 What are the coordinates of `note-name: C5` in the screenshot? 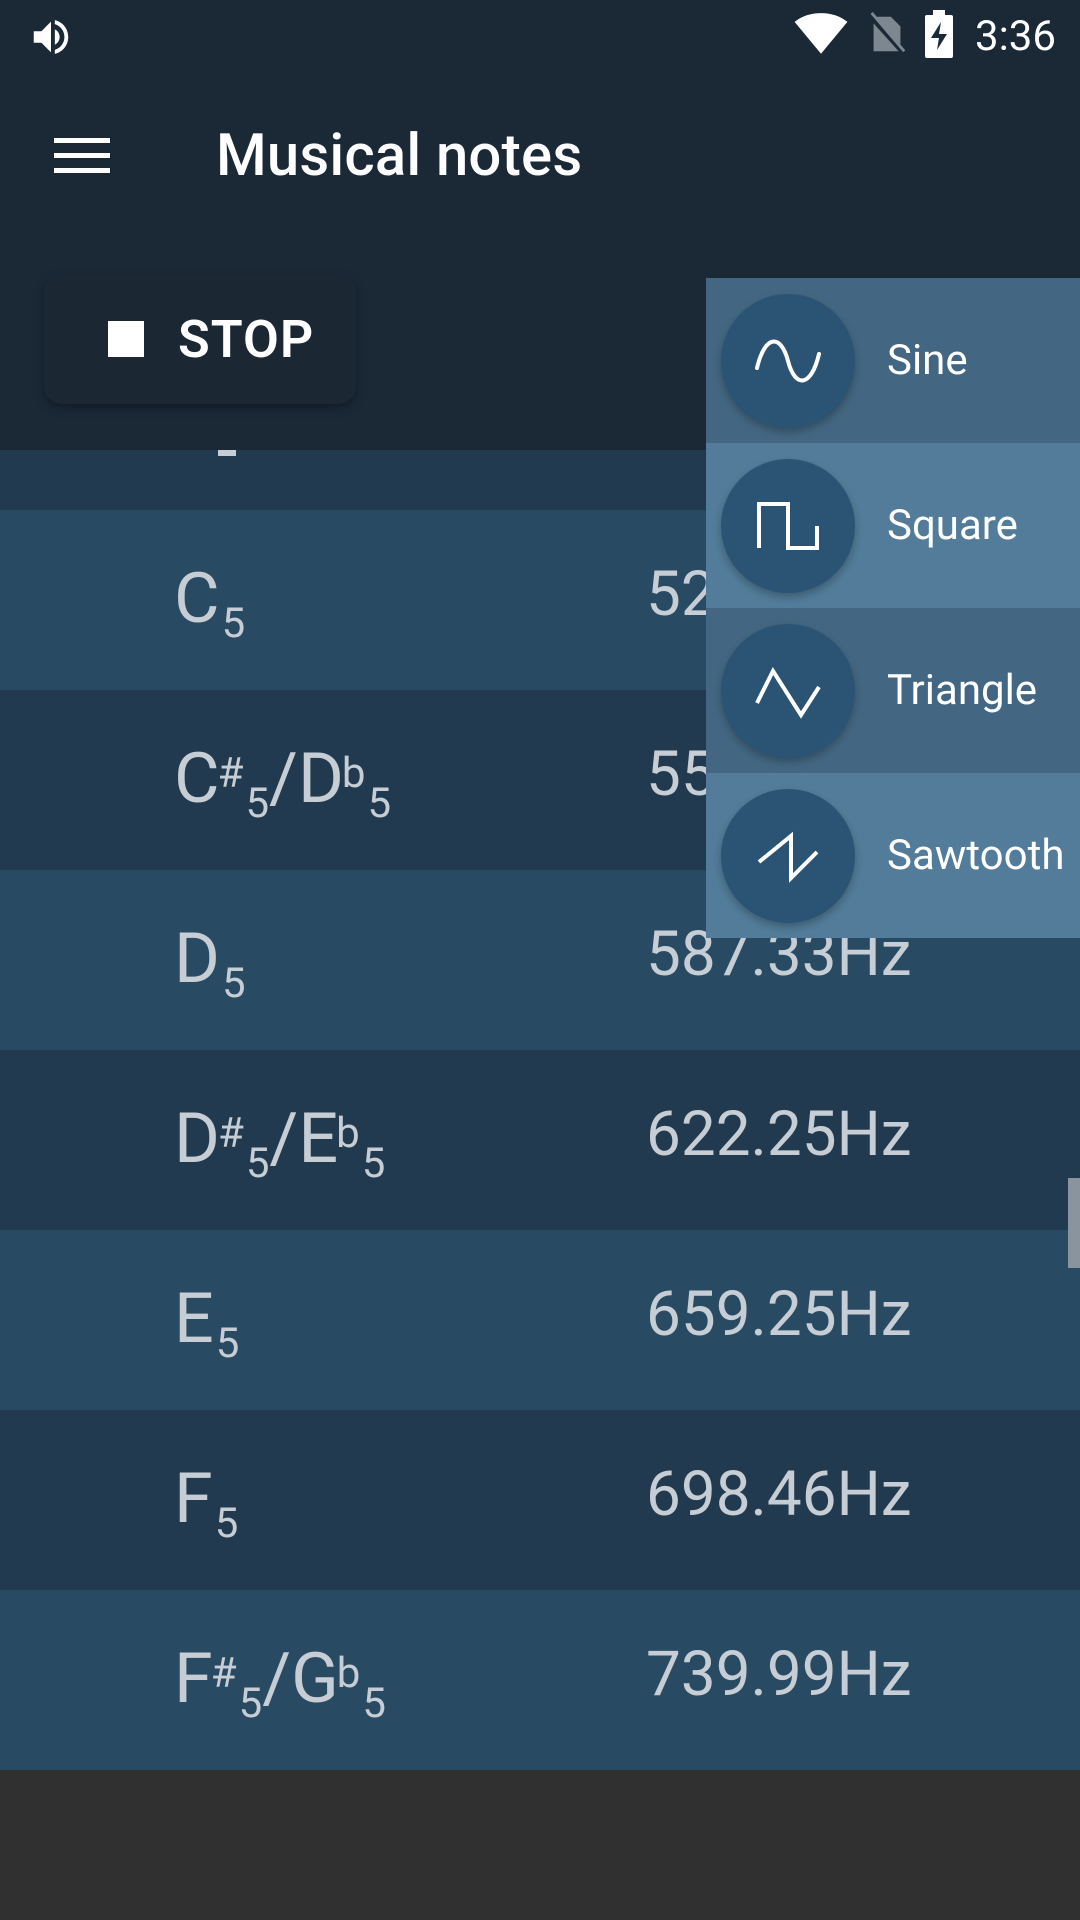 It's located at (210, 603).